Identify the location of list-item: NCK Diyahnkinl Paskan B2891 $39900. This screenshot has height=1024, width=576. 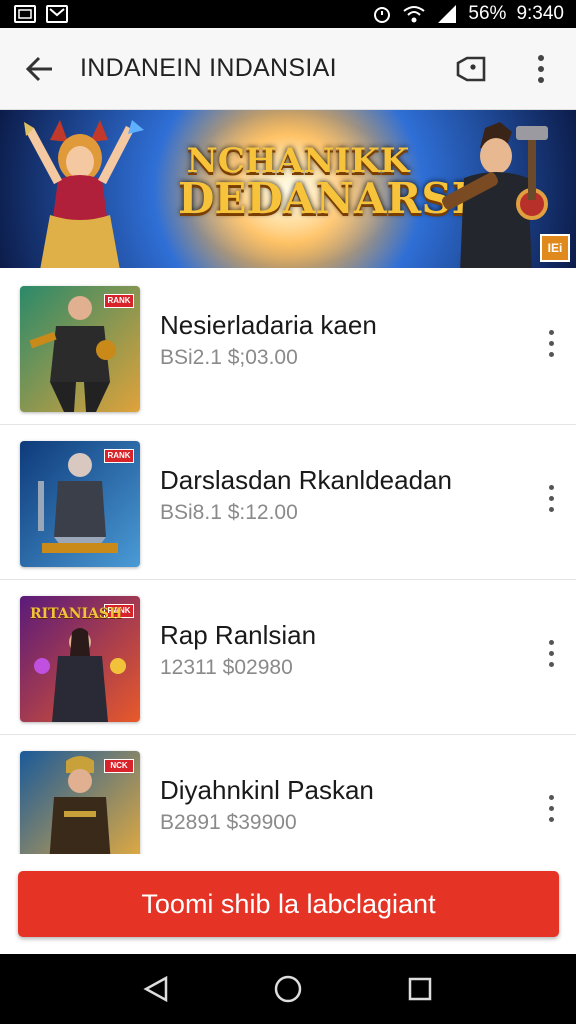
(288, 794).